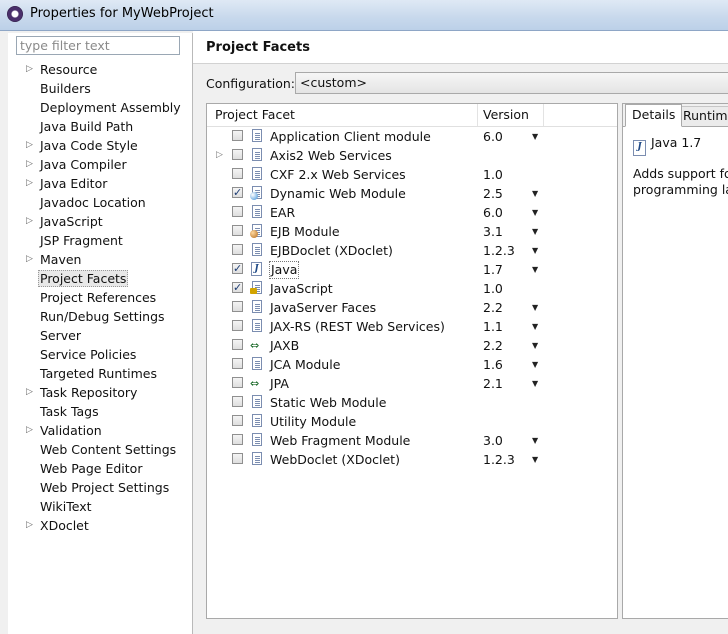 This screenshot has width=728, height=634. Describe the element at coordinates (412, 155) in the screenshot. I see `table-row: ▷ Axis2 Web Services` at that location.